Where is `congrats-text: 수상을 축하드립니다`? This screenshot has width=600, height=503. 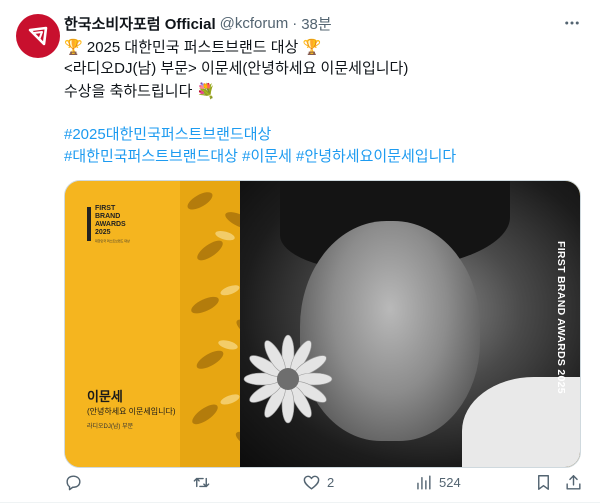
congrats-text: 수상을 축하드립니다 is located at coordinates (130, 91).